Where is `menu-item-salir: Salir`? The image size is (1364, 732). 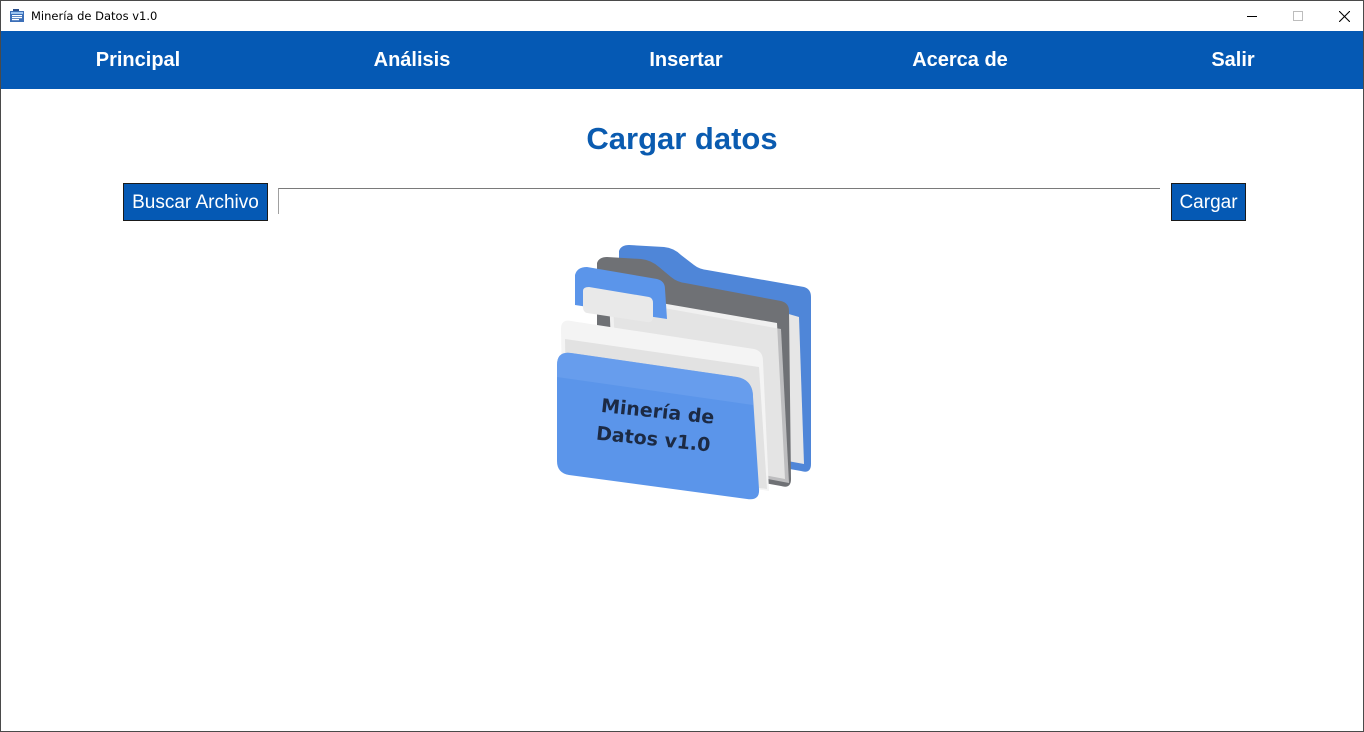
menu-item-salir: Salir is located at coordinates (1233, 60).